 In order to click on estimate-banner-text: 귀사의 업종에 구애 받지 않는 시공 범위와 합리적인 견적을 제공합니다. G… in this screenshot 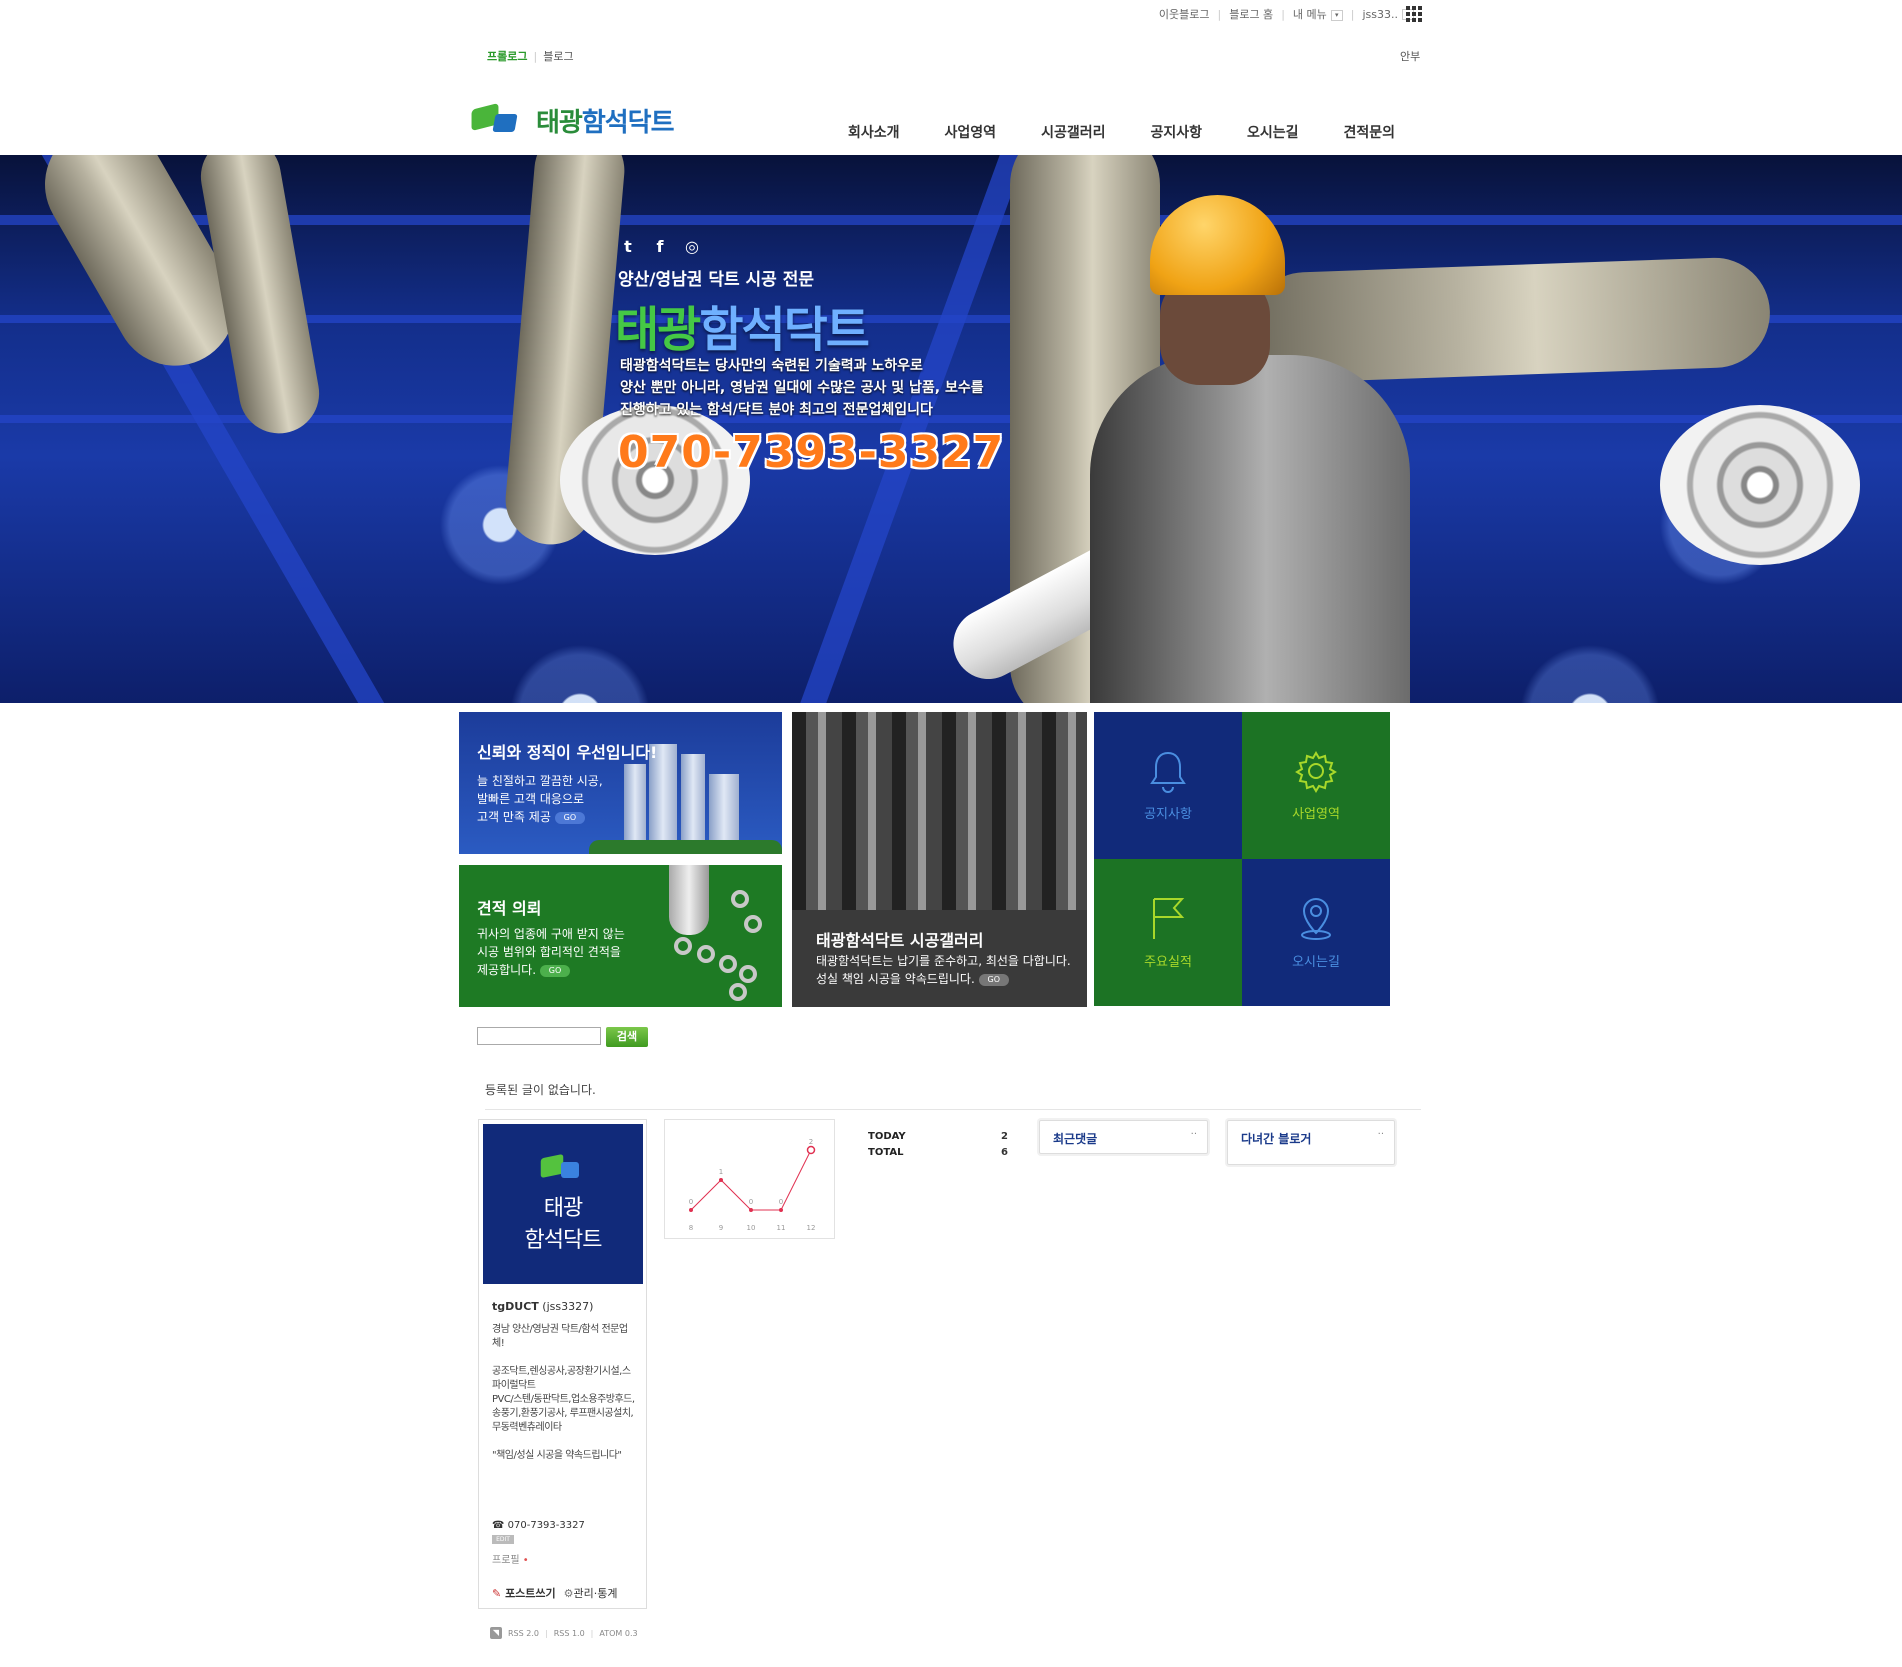, I will do `click(551, 952)`.